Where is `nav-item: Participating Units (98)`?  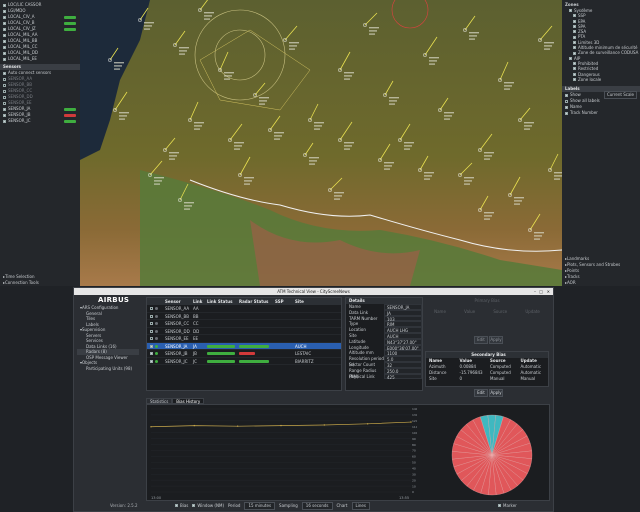
nav-item: Participating Units (98) is located at coordinates (108, 369).